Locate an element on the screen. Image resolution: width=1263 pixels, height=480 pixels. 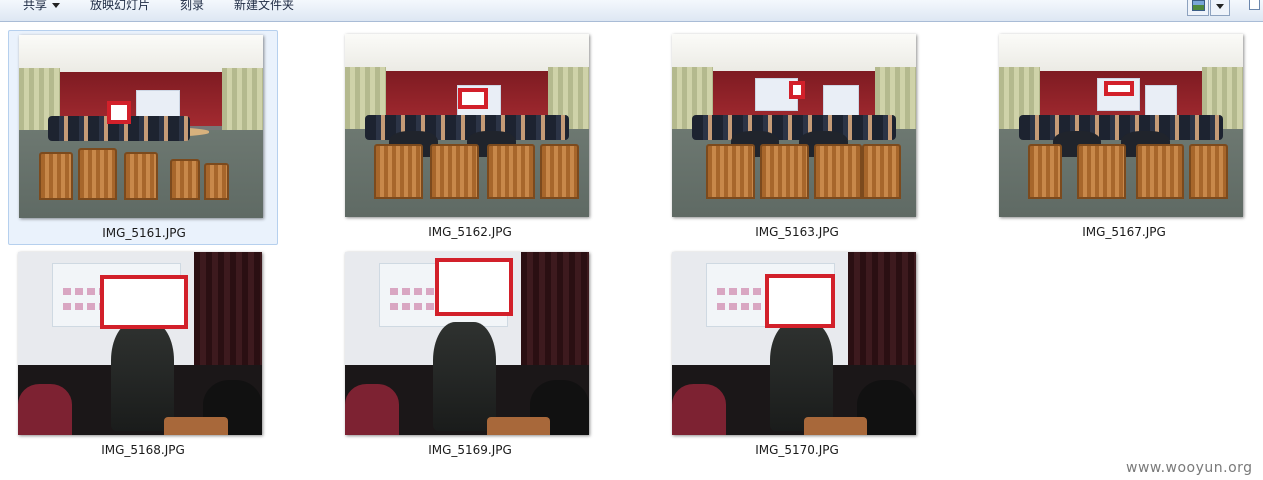
file-tile: IMG_5168.JPG is located at coordinates (143, 355).